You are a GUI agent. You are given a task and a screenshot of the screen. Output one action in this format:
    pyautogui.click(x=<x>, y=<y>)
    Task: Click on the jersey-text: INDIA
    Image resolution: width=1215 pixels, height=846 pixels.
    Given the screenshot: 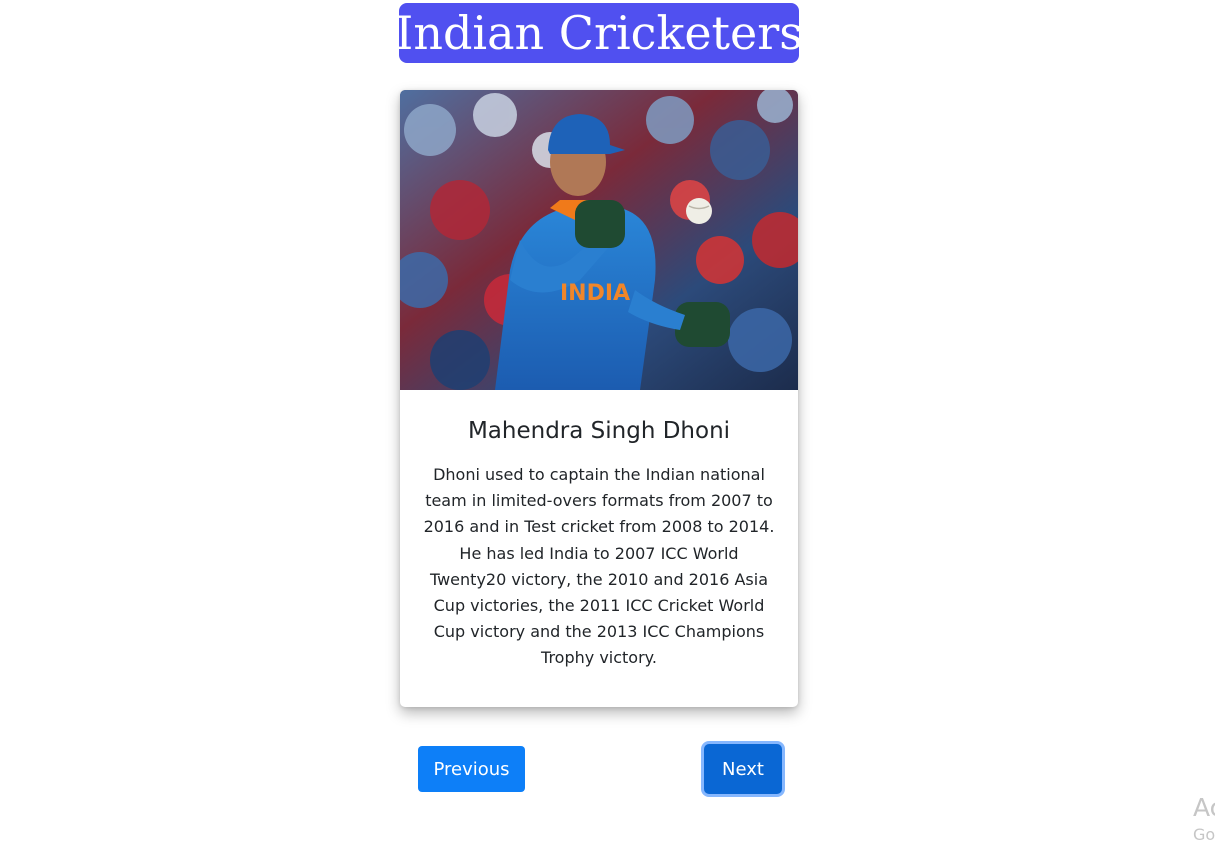 What is the action you would take?
    pyautogui.click(x=595, y=293)
    